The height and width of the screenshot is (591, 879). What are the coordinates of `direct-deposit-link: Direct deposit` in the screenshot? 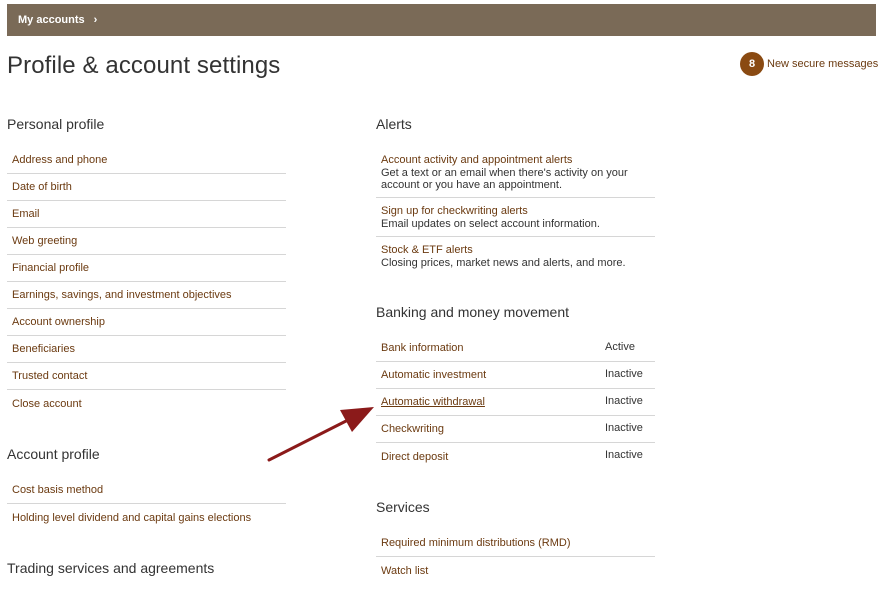 It's located at (414, 457).